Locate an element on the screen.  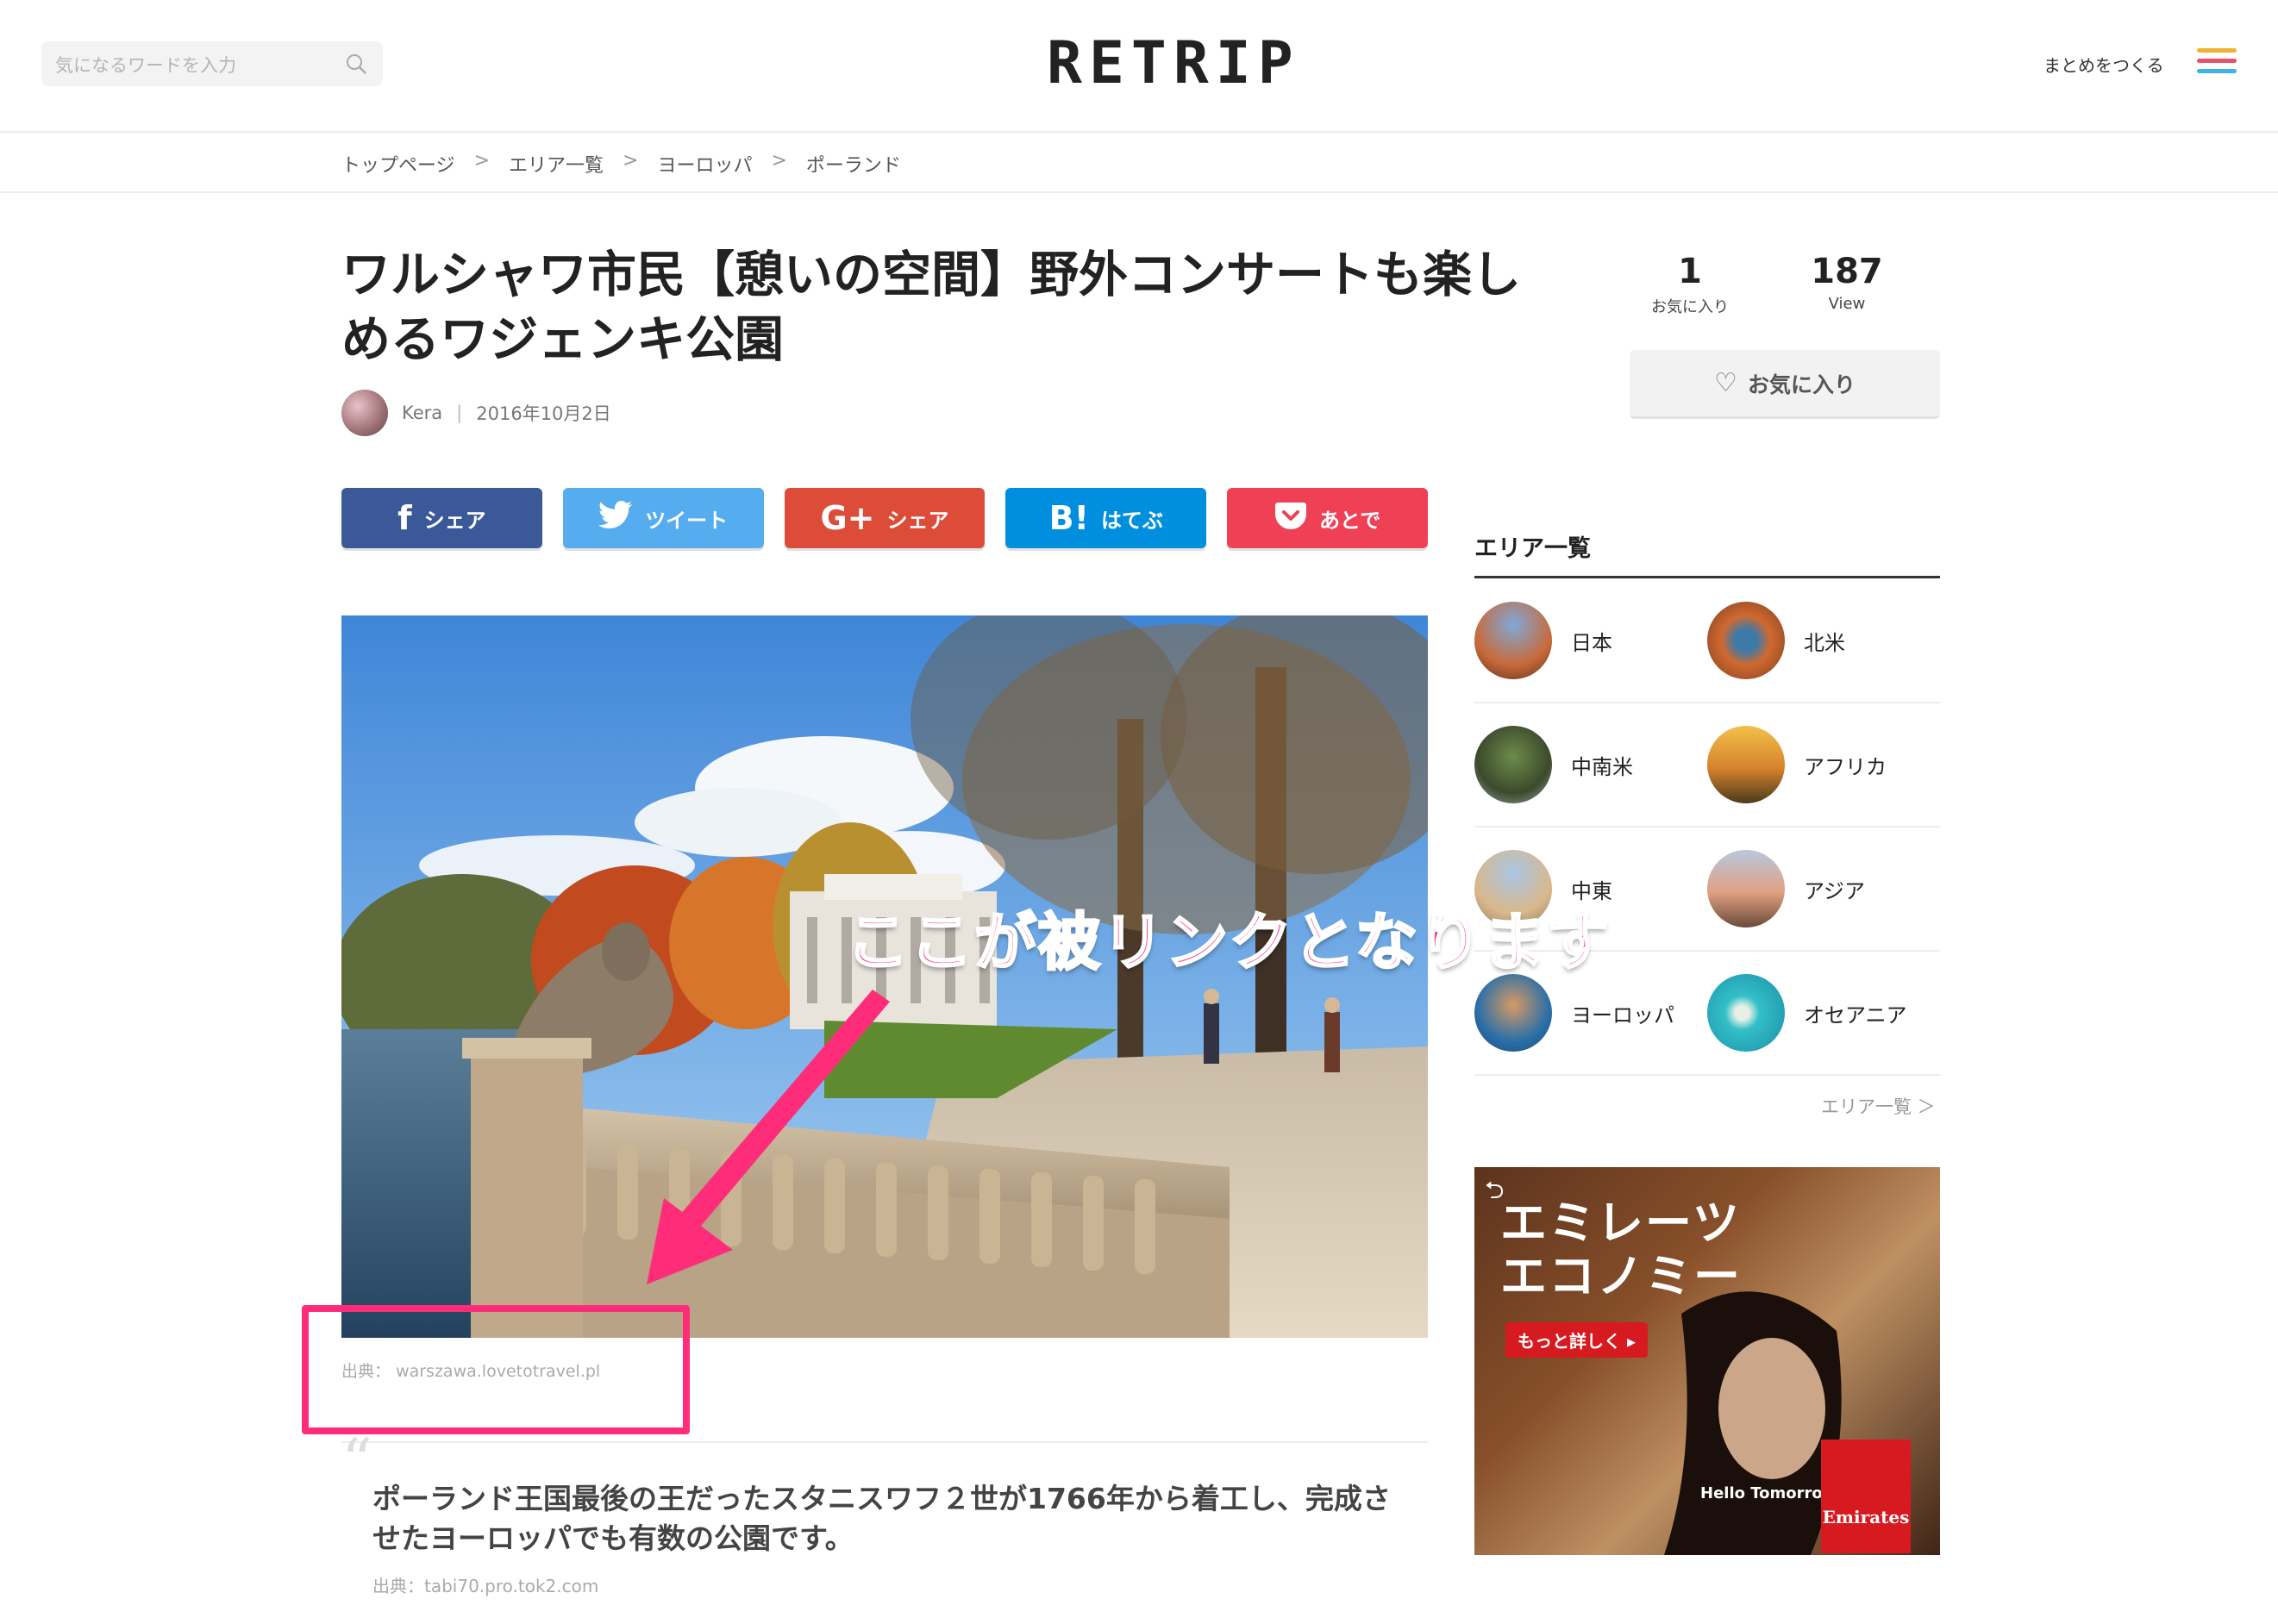
tweet-label: ツイート is located at coordinates (687, 521).